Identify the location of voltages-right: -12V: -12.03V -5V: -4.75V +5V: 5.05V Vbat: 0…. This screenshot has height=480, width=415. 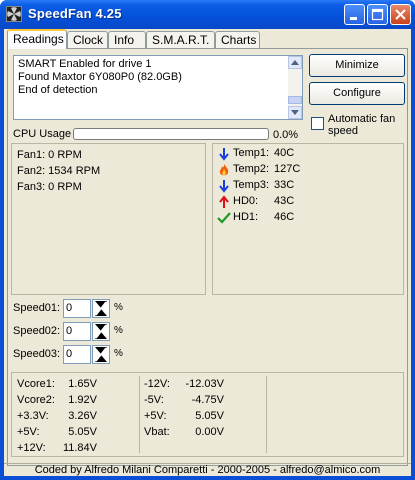
(184, 408).